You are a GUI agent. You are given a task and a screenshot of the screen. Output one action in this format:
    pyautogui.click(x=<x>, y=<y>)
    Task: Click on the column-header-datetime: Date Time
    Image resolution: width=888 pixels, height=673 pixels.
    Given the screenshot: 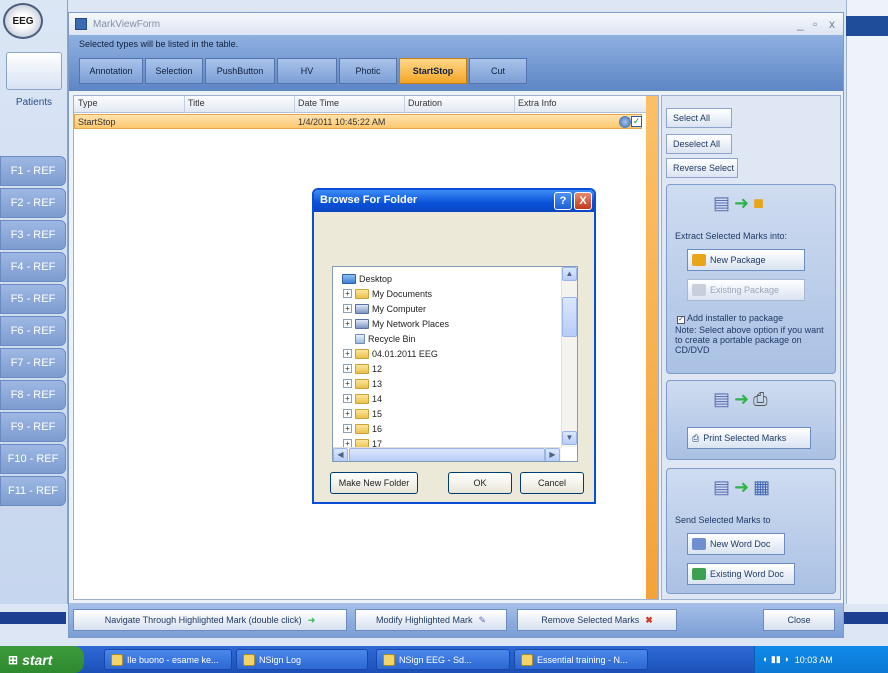 What is the action you would take?
    pyautogui.click(x=318, y=103)
    